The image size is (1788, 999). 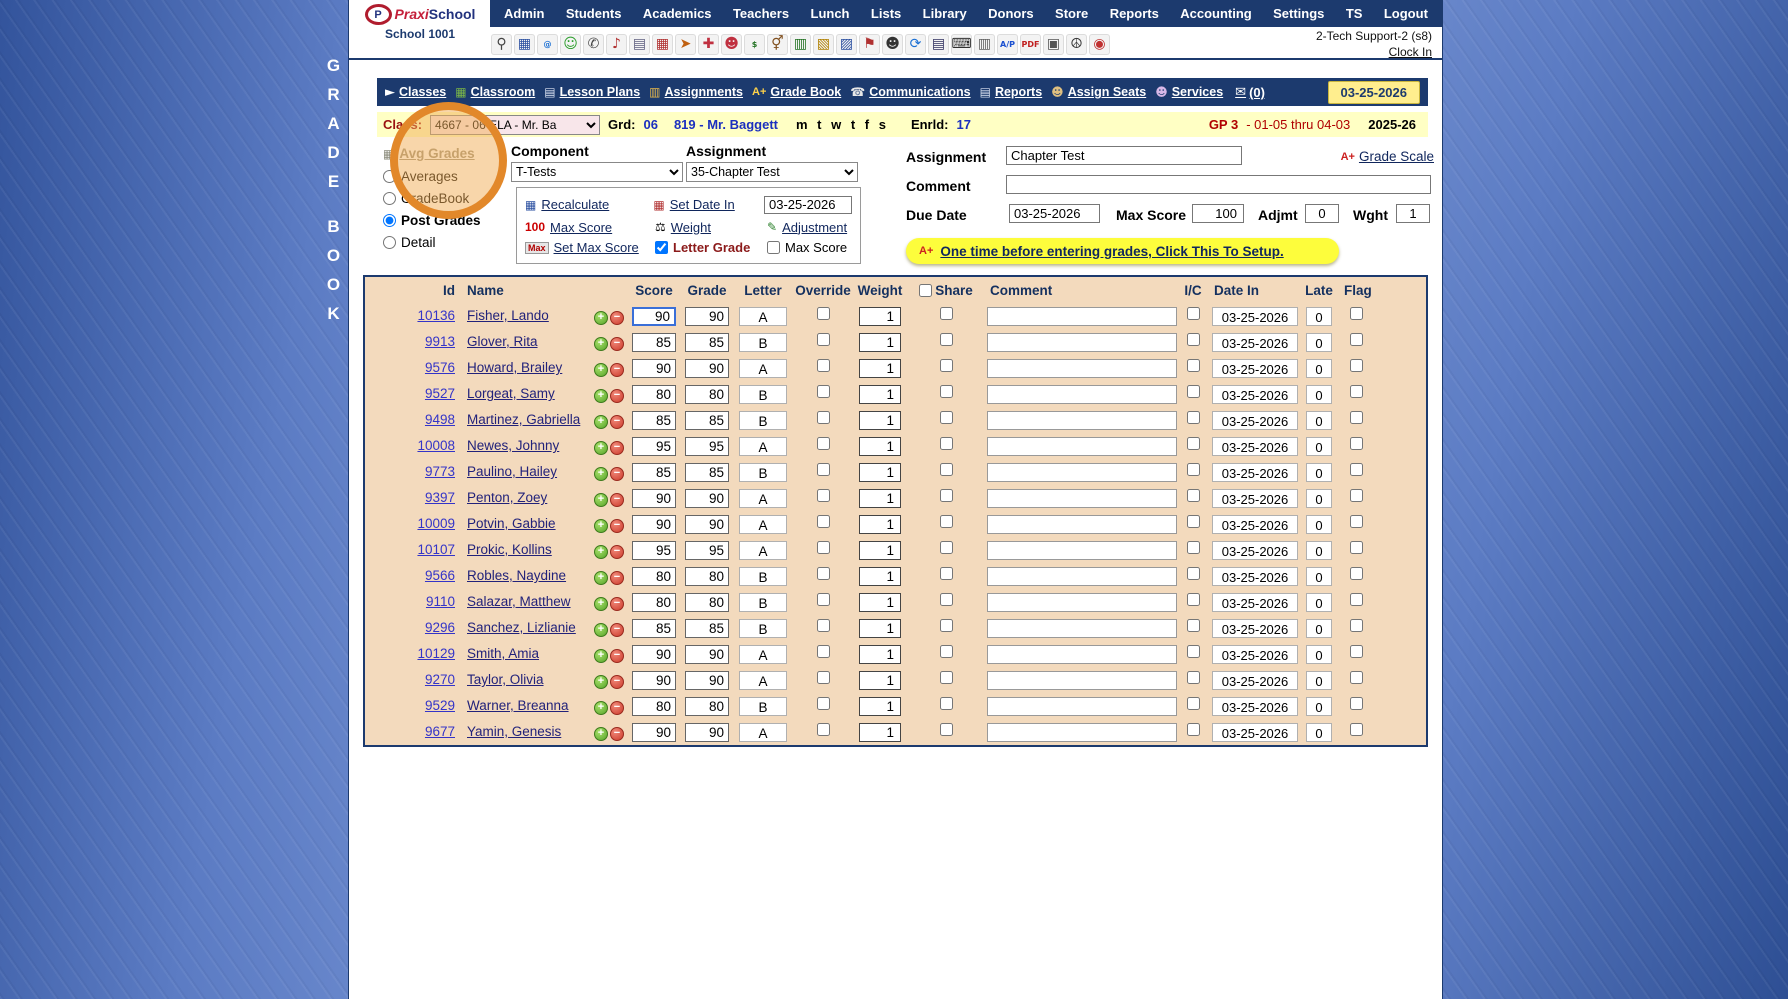 I want to click on student-name-link: Newes, Johnny, so click(x=513, y=445).